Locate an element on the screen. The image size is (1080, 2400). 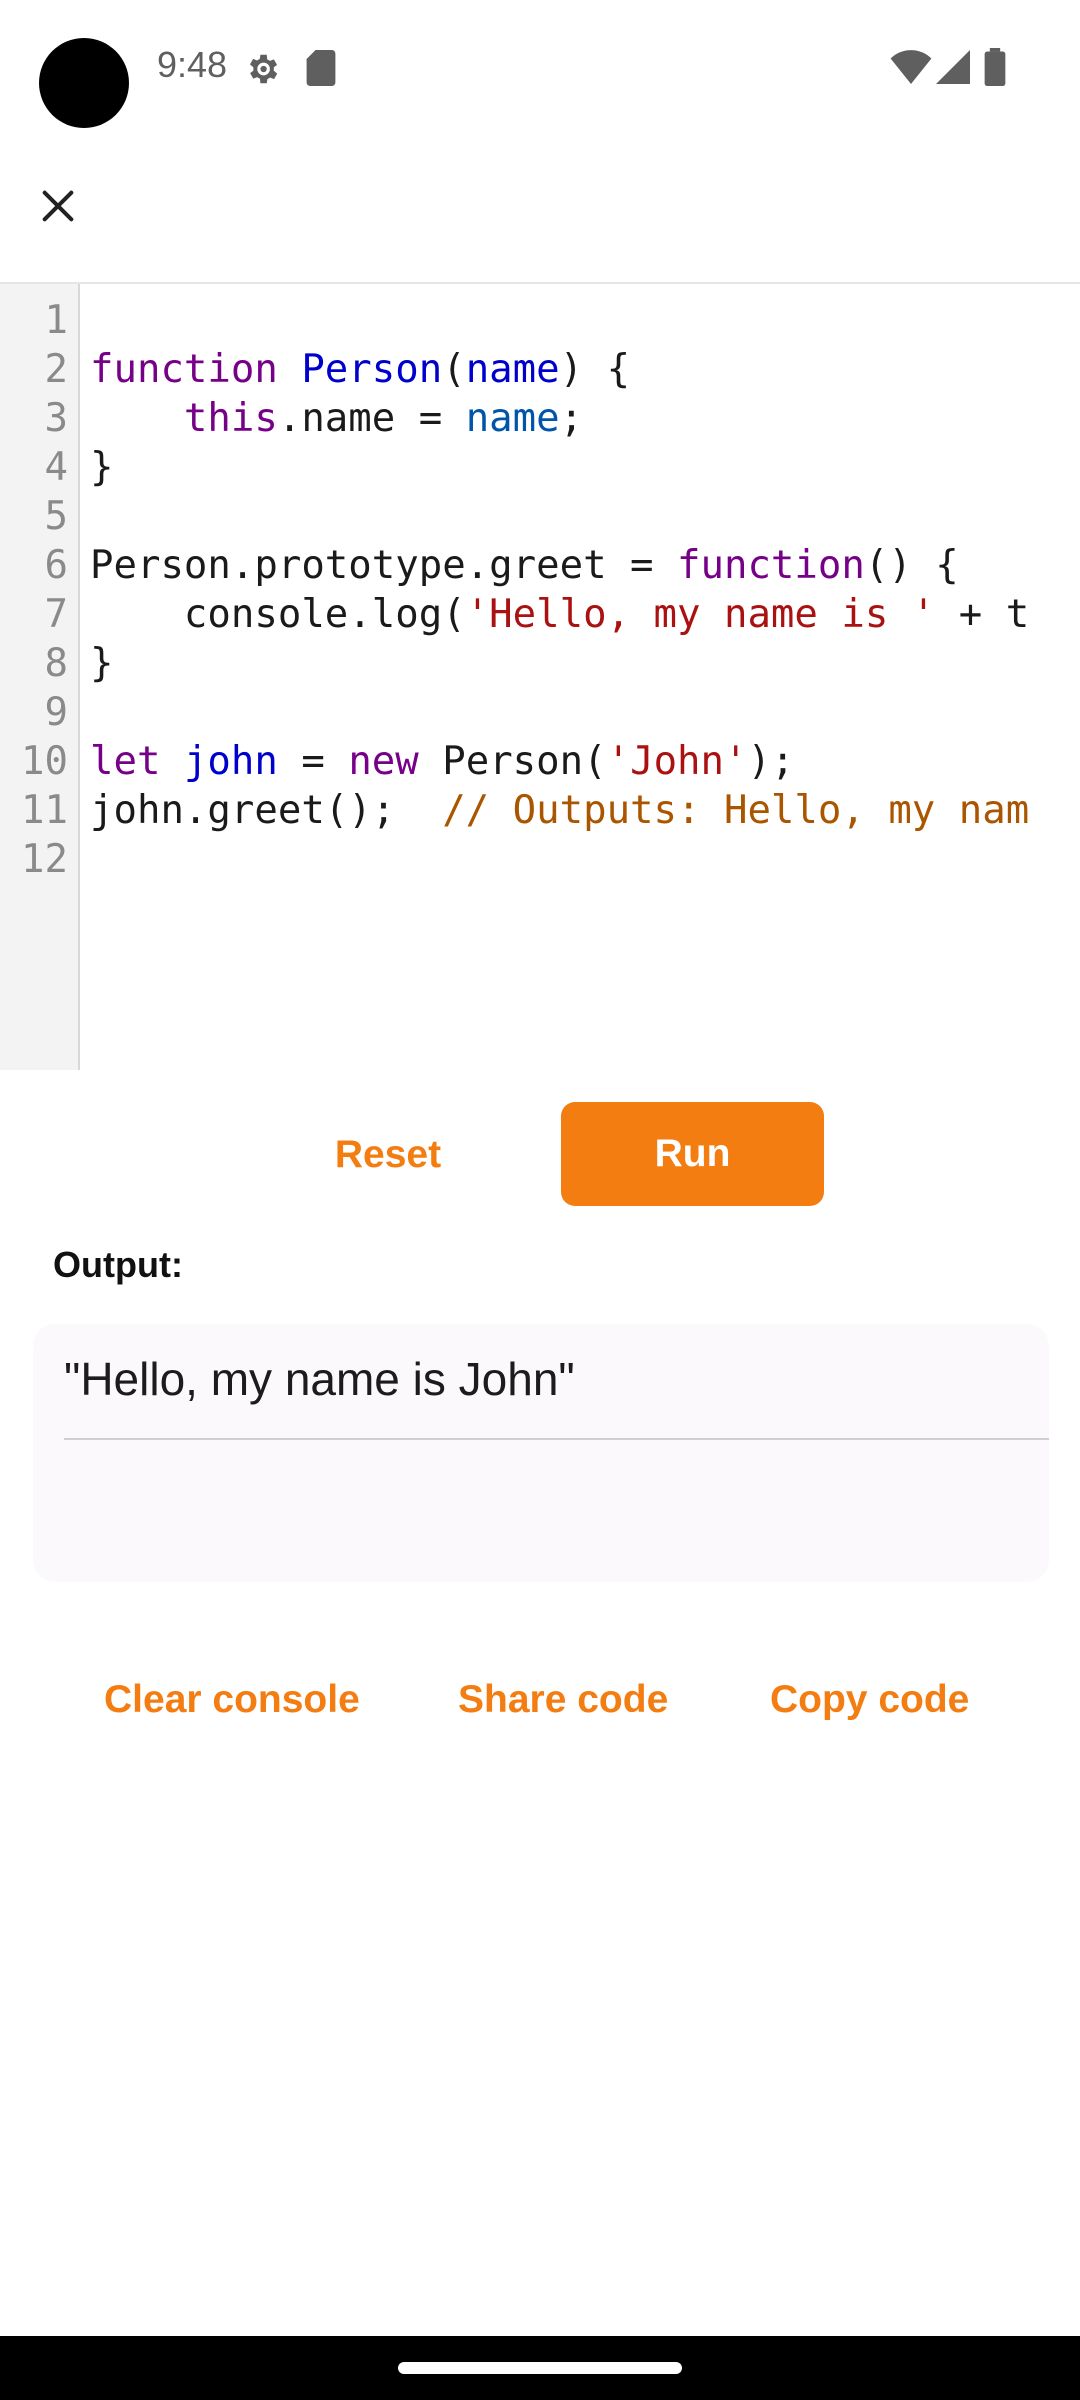
line-number: 6 is located at coordinates (56, 565).